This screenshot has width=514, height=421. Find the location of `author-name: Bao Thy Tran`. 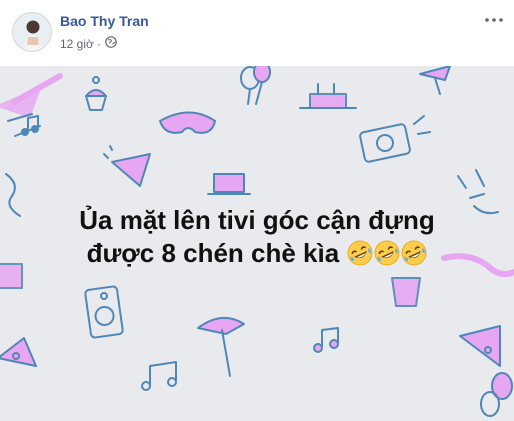

author-name: Bao Thy Tran is located at coordinates (104, 21).